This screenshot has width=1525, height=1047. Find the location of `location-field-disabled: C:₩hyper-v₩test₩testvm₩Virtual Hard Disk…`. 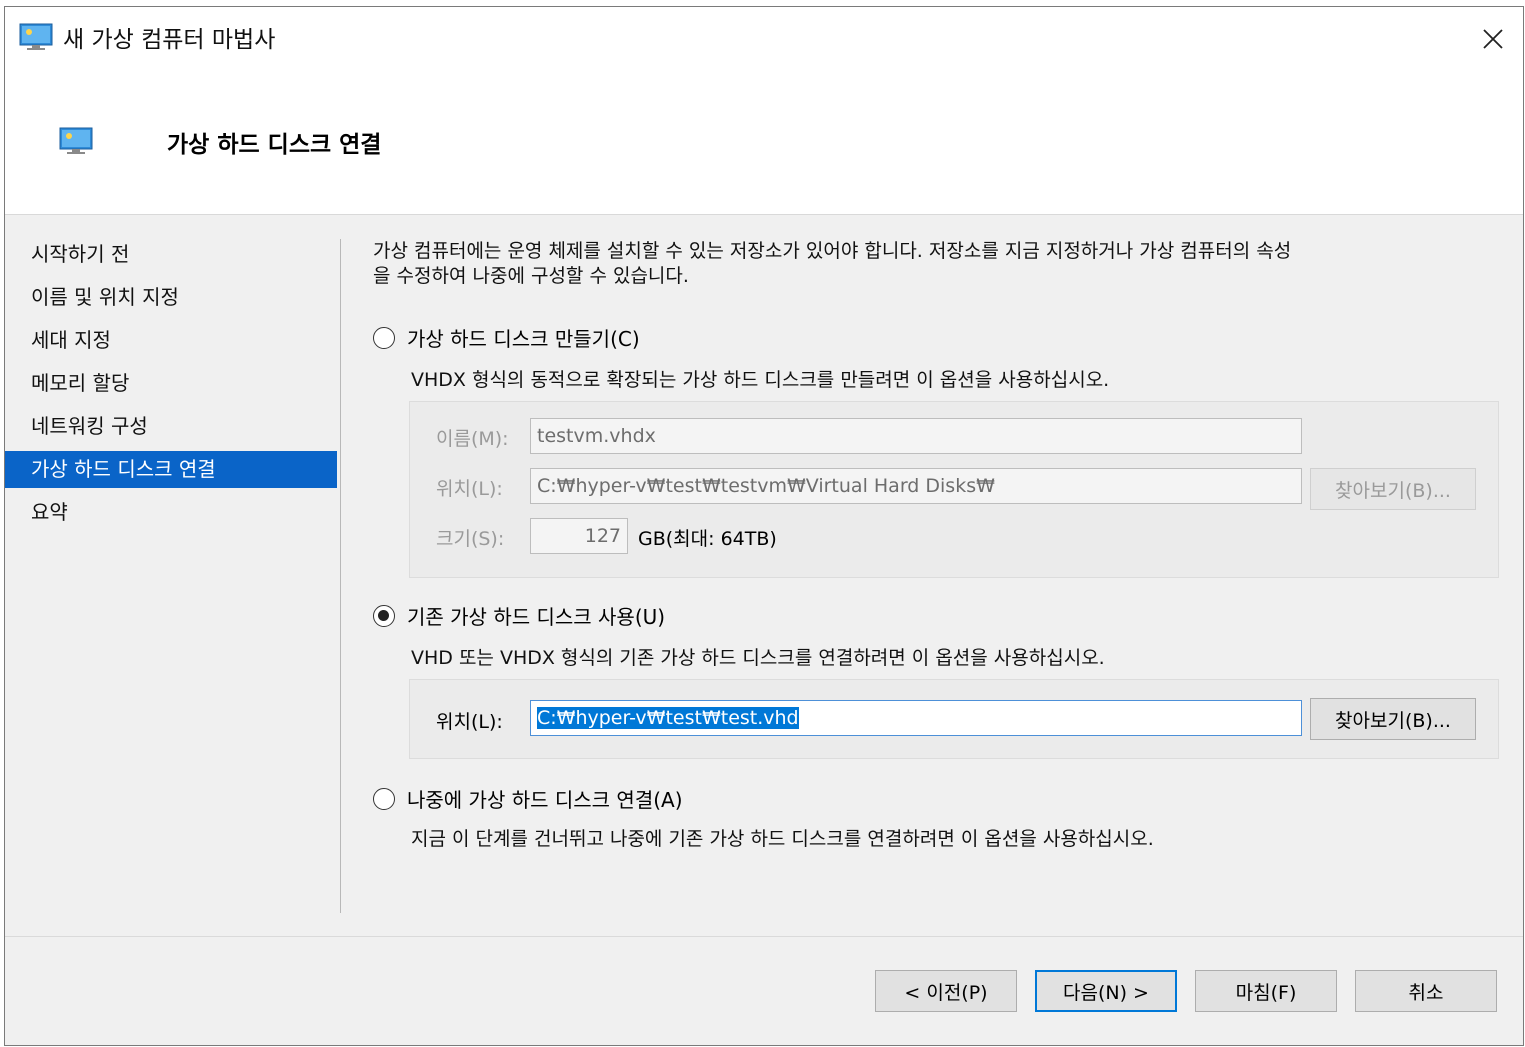

location-field-disabled: C:₩hyper-v₩test₩testvm₩Virtual Hard Disk… is located at coordinates (916, 486).